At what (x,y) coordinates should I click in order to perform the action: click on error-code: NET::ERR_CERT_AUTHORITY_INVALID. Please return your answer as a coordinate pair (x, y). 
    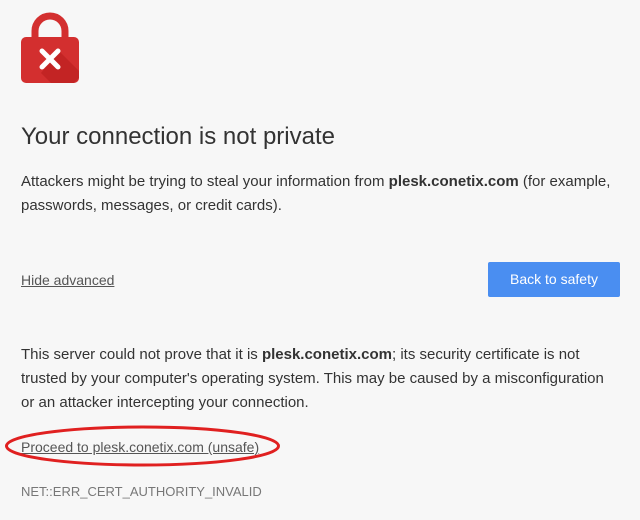
    Looking at the image, I should click on (141, 491).